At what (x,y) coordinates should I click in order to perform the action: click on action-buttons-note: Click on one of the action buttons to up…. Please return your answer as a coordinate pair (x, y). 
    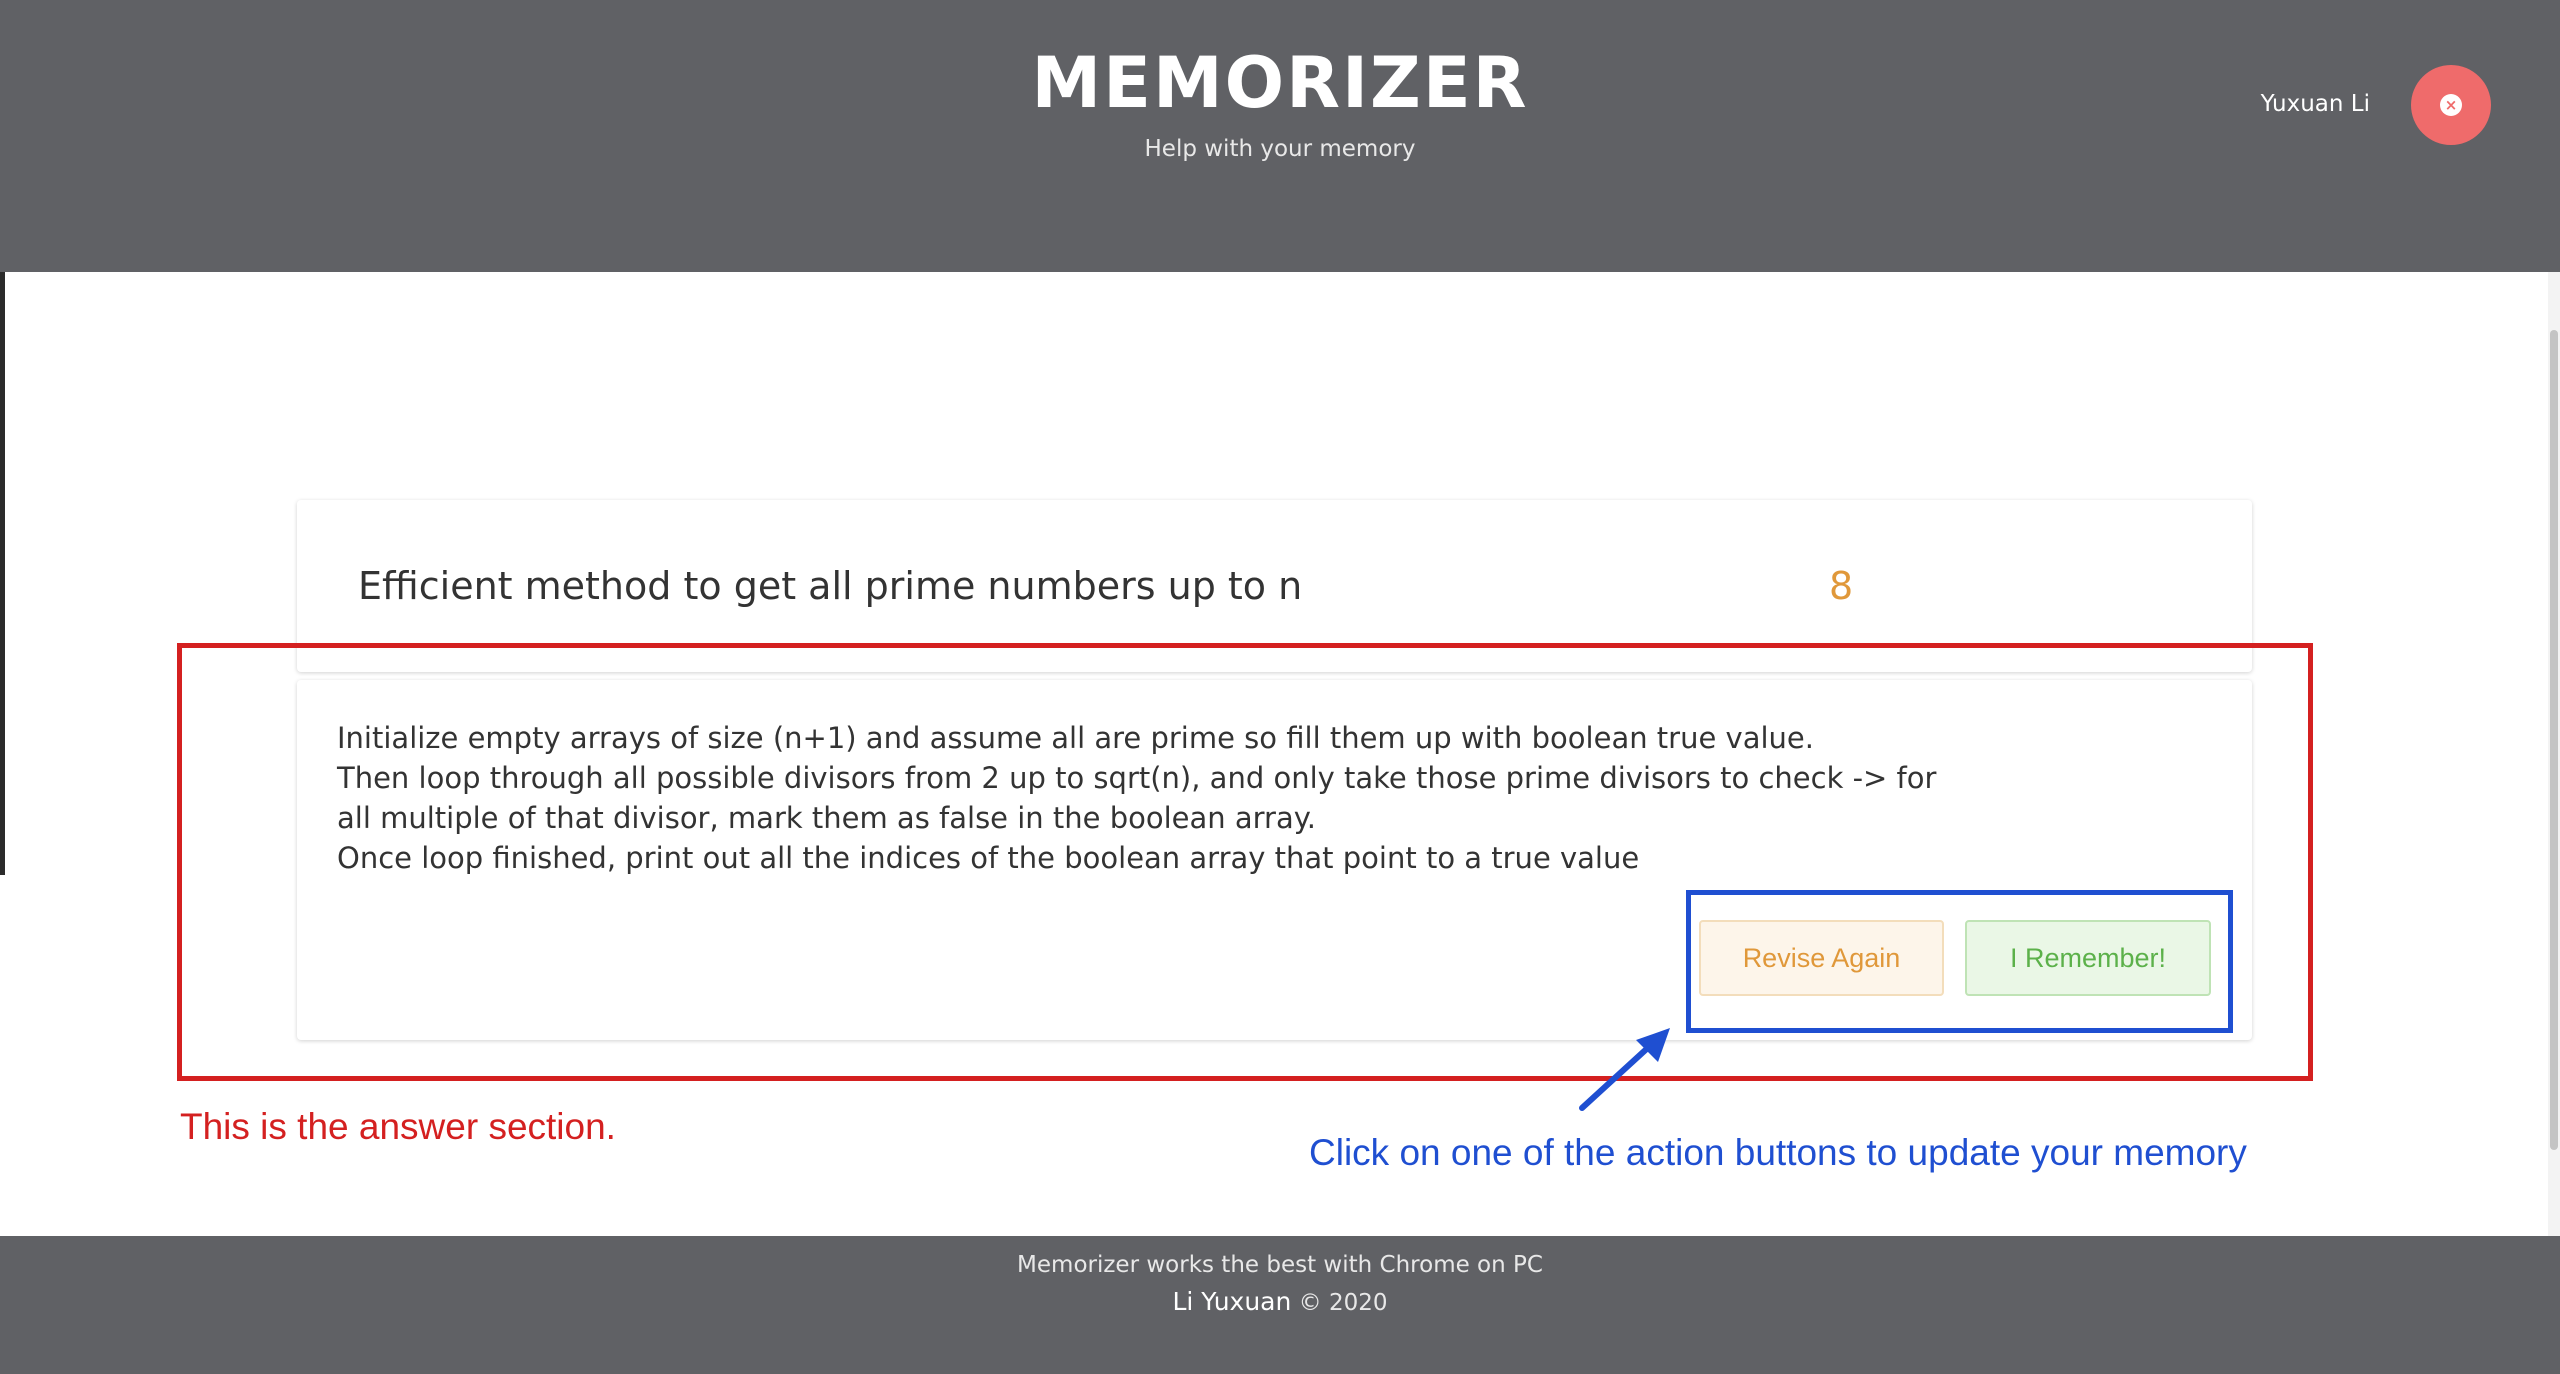
    Looking at the image, I should click on (1778, 1152).